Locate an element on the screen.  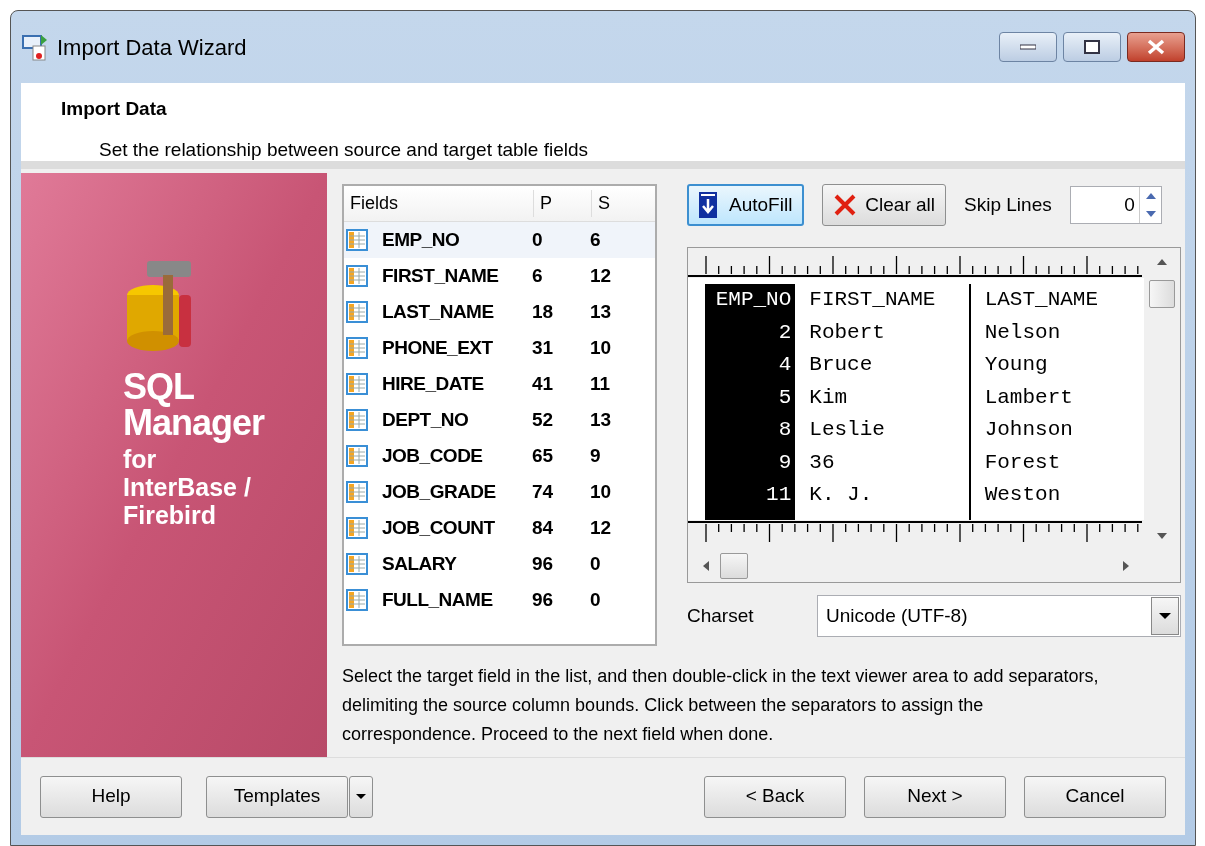
clear-all-button: Clear all is located at coordinates (884, 205).